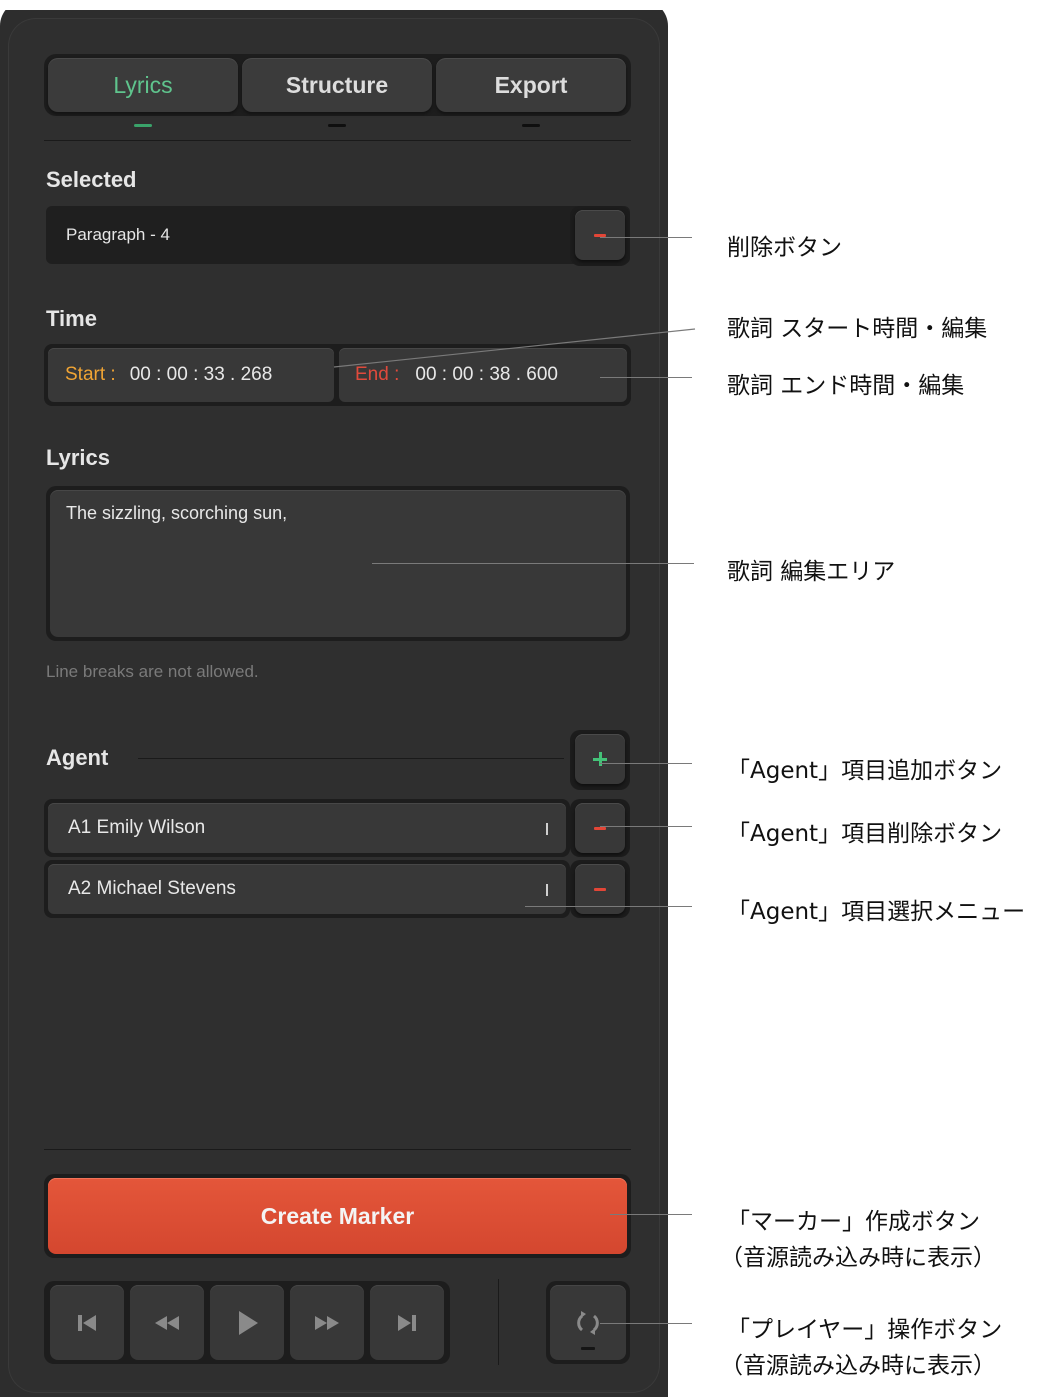 This screenshot has height=1397, width=1045. I want to click on start-time-field: Start : 00 : 00 : 33 . 268, so click(191, 375).